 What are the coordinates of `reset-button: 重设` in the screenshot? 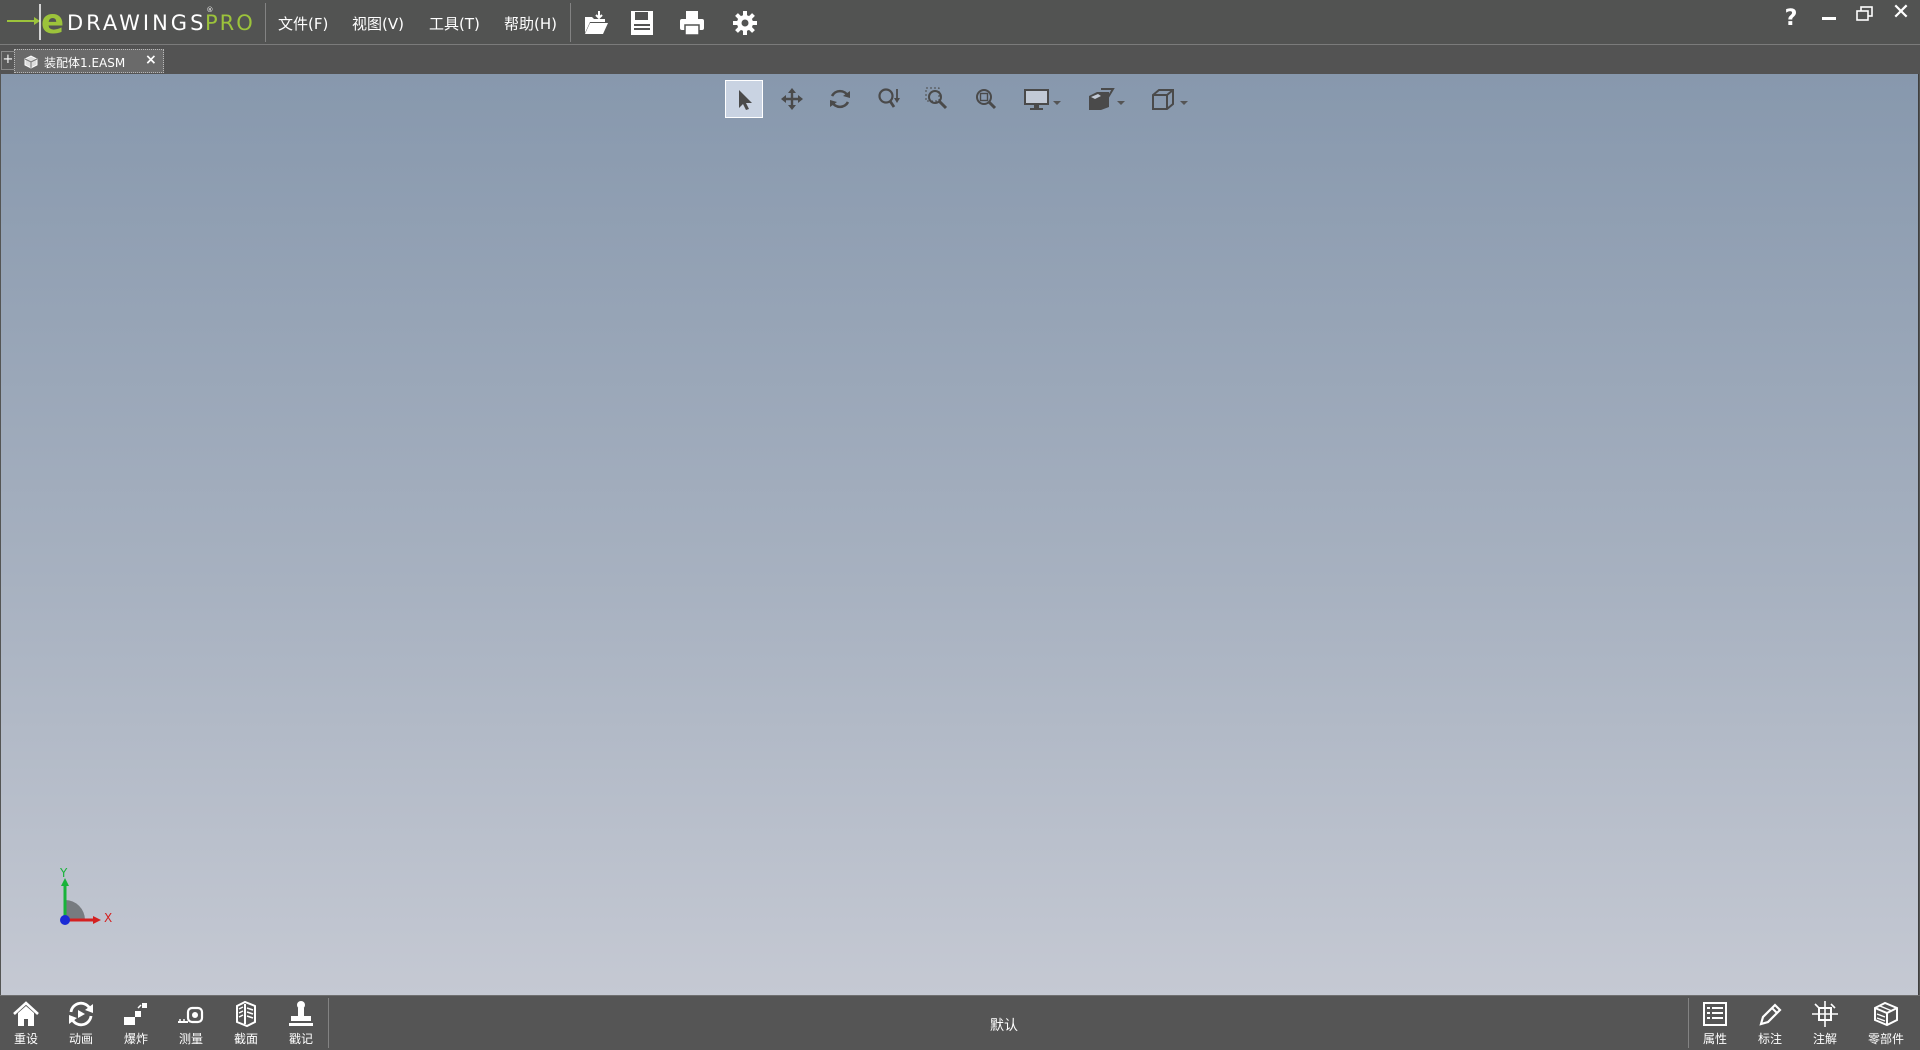 It's located at (26, 1025).